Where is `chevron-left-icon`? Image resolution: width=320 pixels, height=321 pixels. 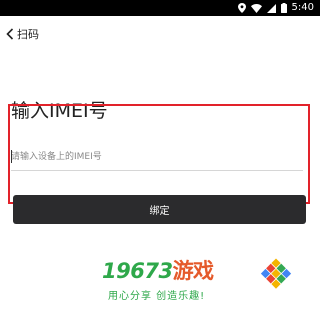
chevron-left-icon is located at coordinates (10, 34).